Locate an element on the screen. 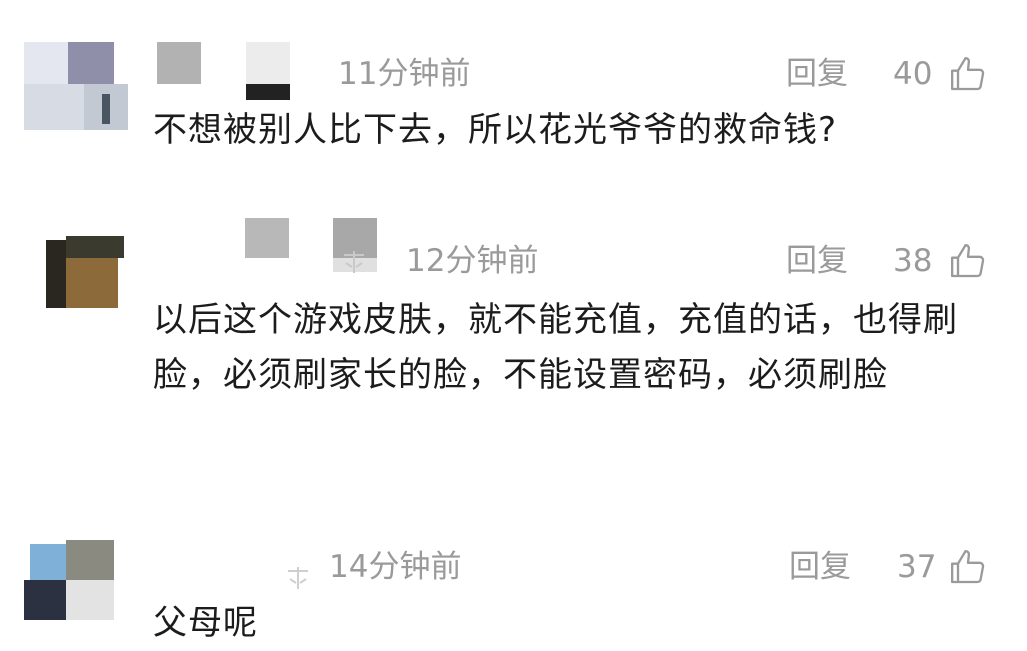 Image resolution: width=1027 pixels, height=651 pixels. thumbs-up-icon is located at coordinates (968, 569).